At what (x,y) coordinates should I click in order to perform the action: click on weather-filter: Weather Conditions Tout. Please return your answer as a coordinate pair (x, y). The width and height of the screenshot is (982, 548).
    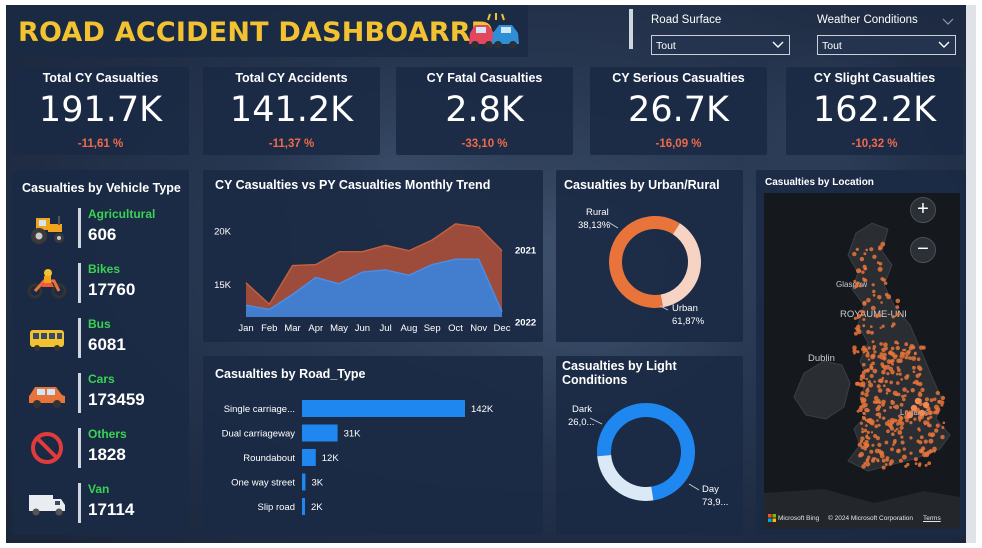
    Looking at the image, I should click on (886, 34).